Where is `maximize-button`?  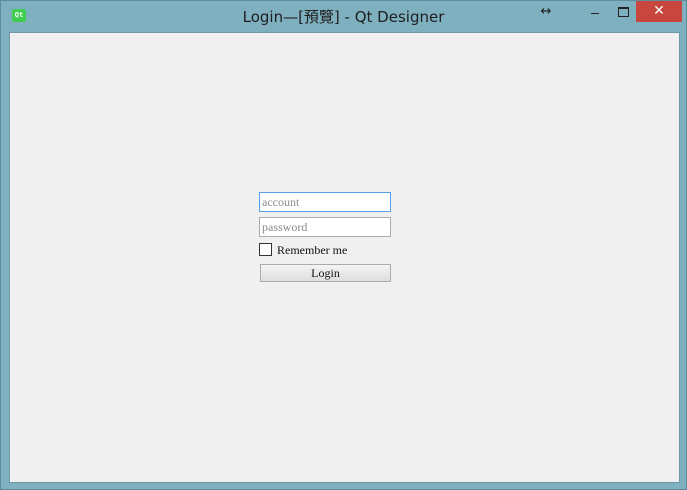
maximize-button is located at coordinates (622, 11).